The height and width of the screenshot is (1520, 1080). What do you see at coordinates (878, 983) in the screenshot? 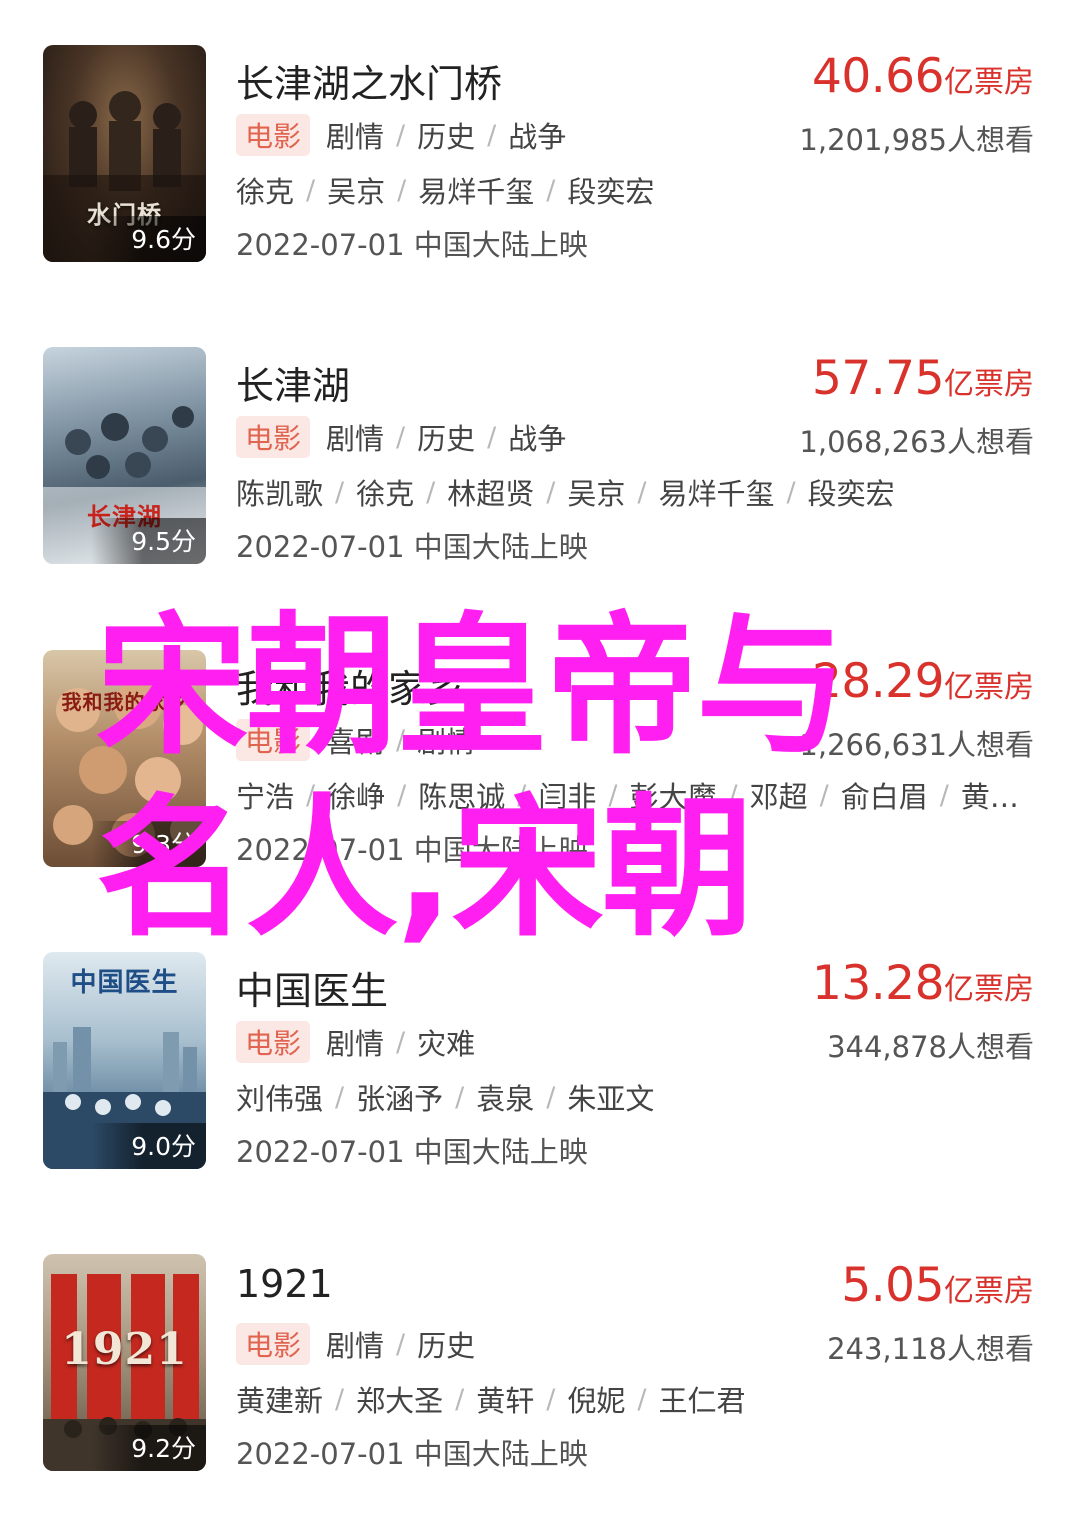
I see `box-office-number: 13.28` at bounding box center [878, 983].